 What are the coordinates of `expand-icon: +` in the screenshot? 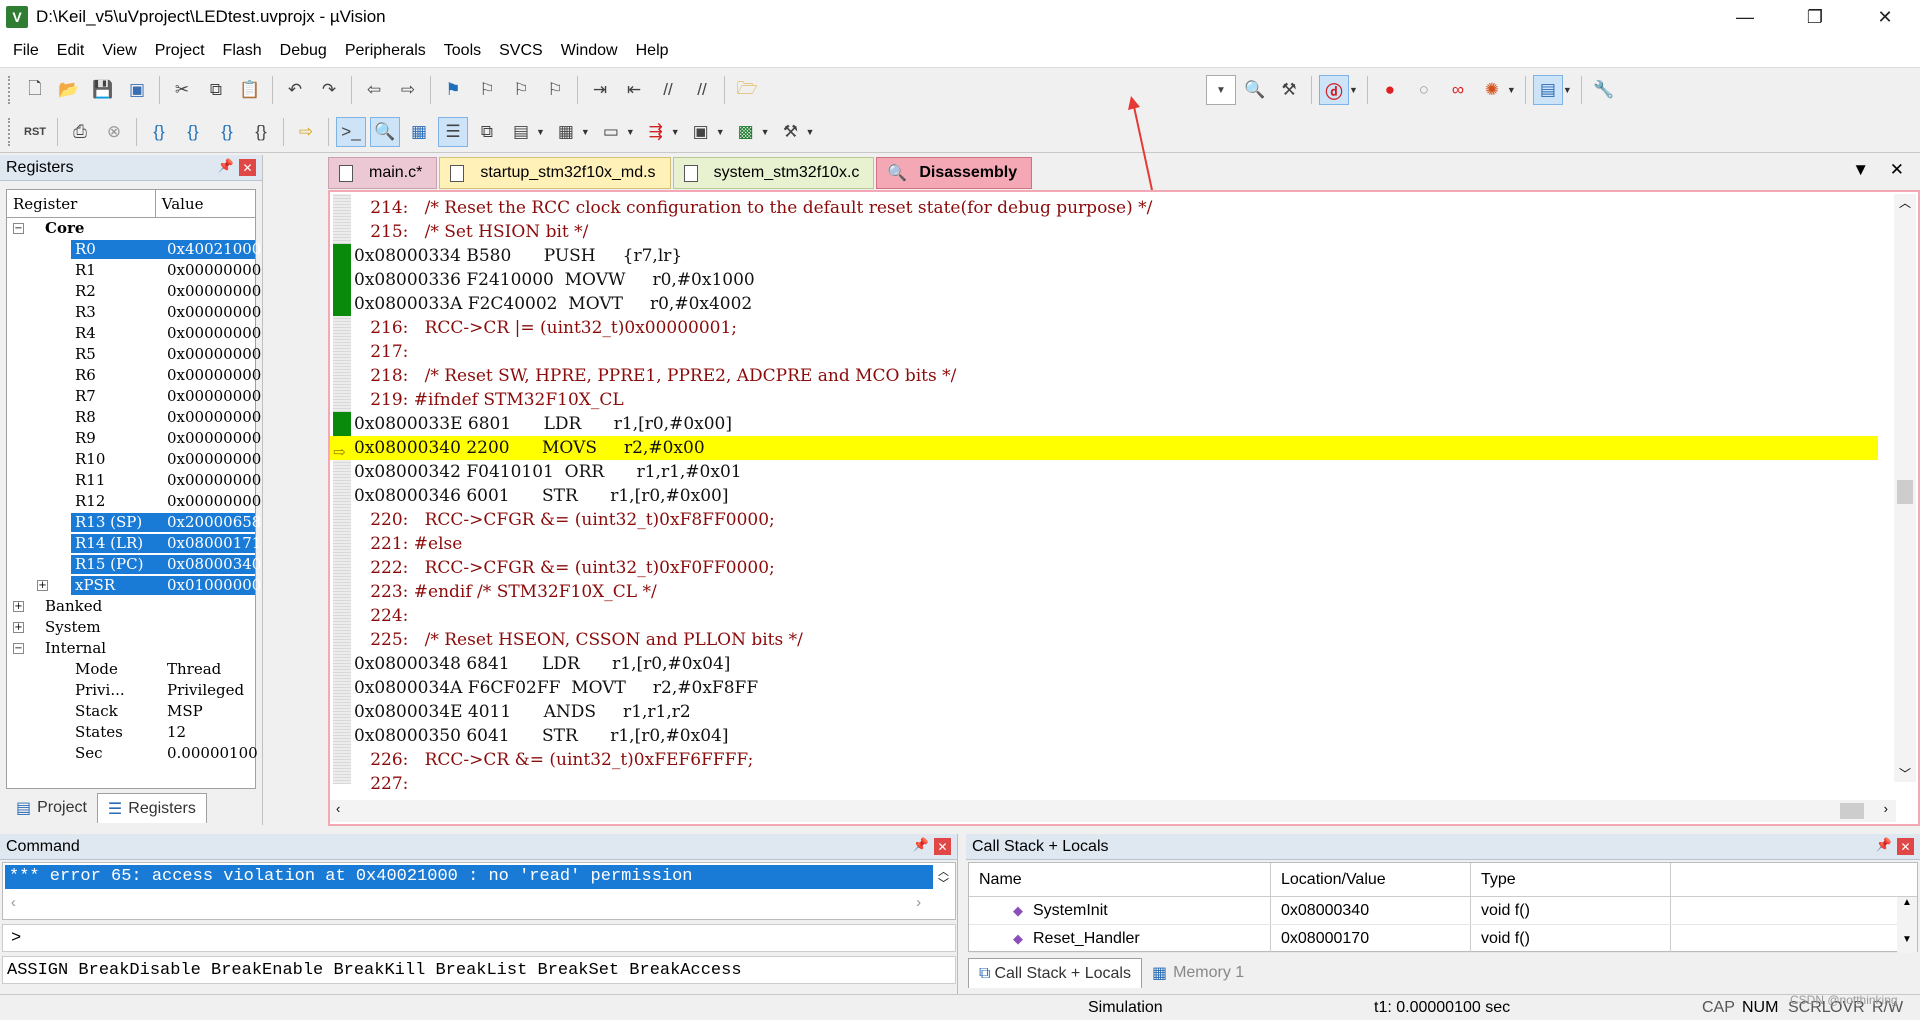 It's located at (18, 627).